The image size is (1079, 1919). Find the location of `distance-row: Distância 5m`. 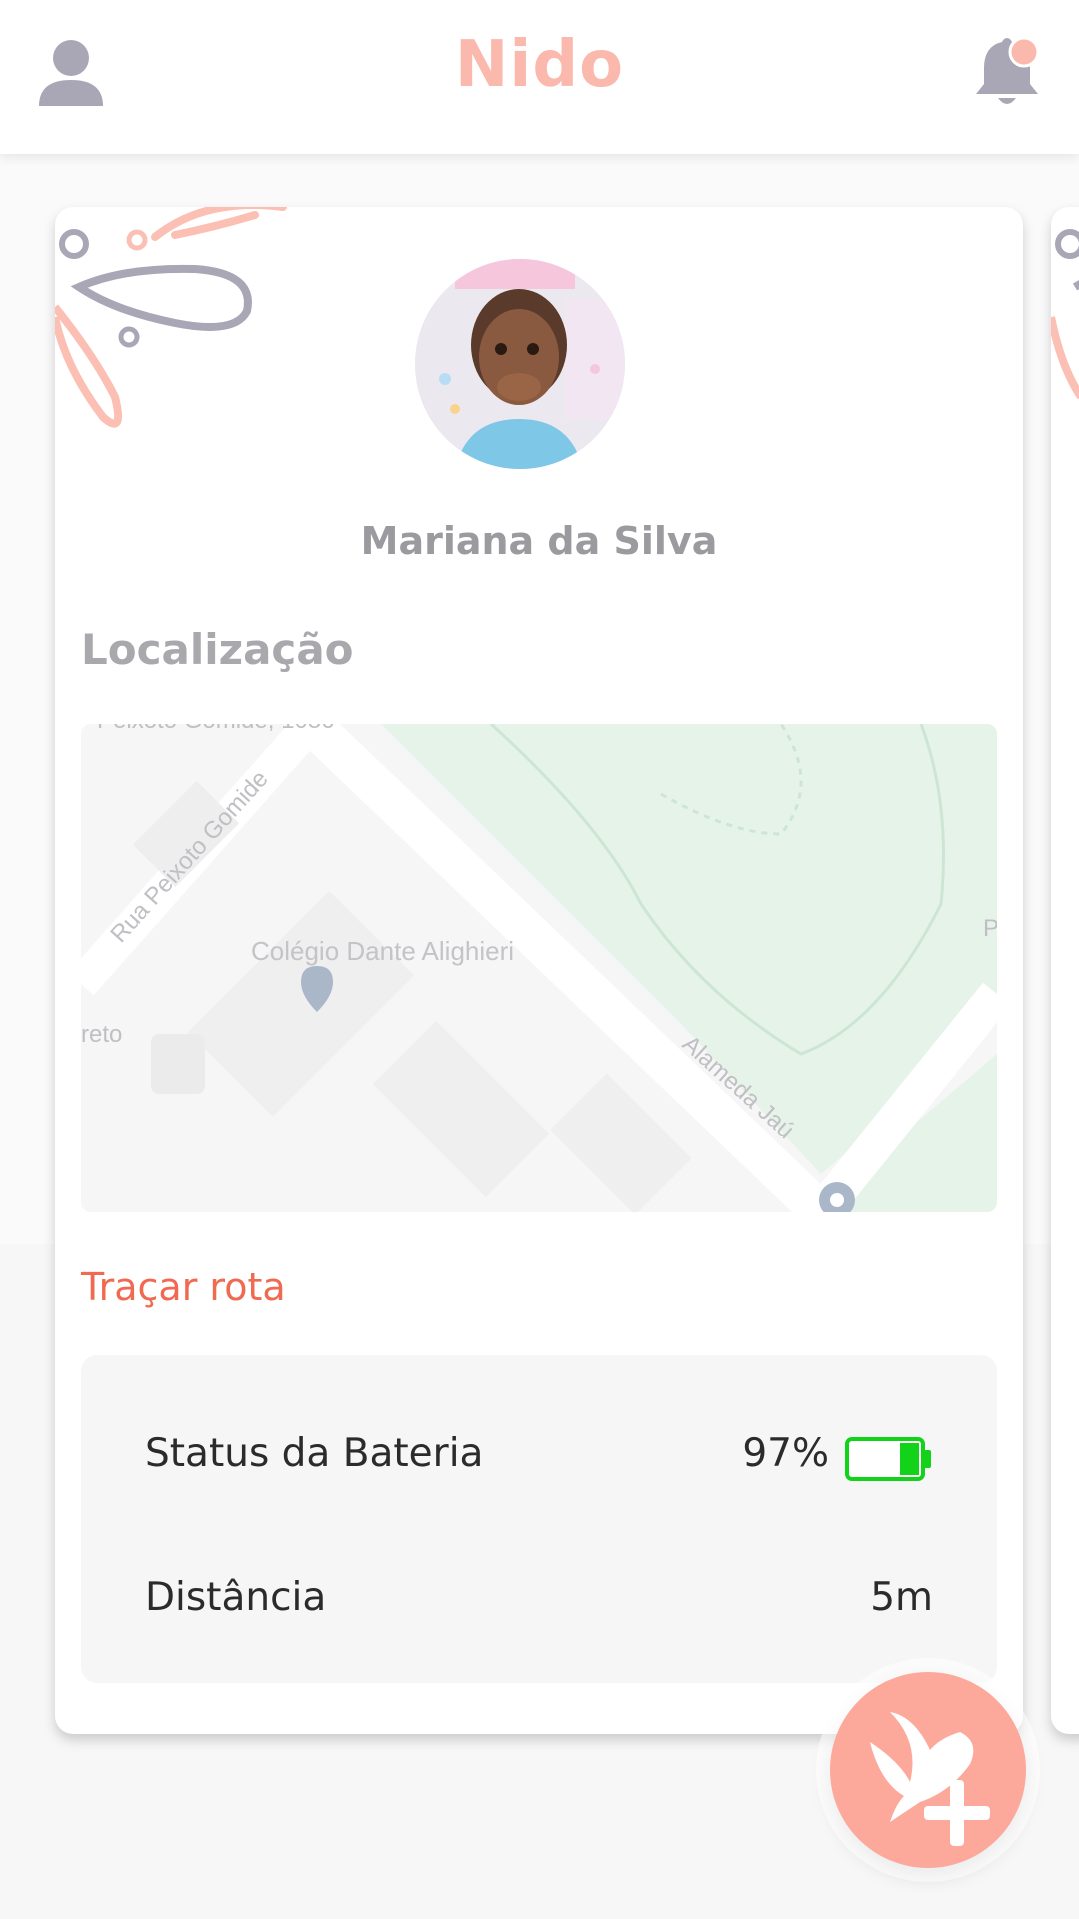

distance-row: Distância 5m is located at coordinates (539, 1605).